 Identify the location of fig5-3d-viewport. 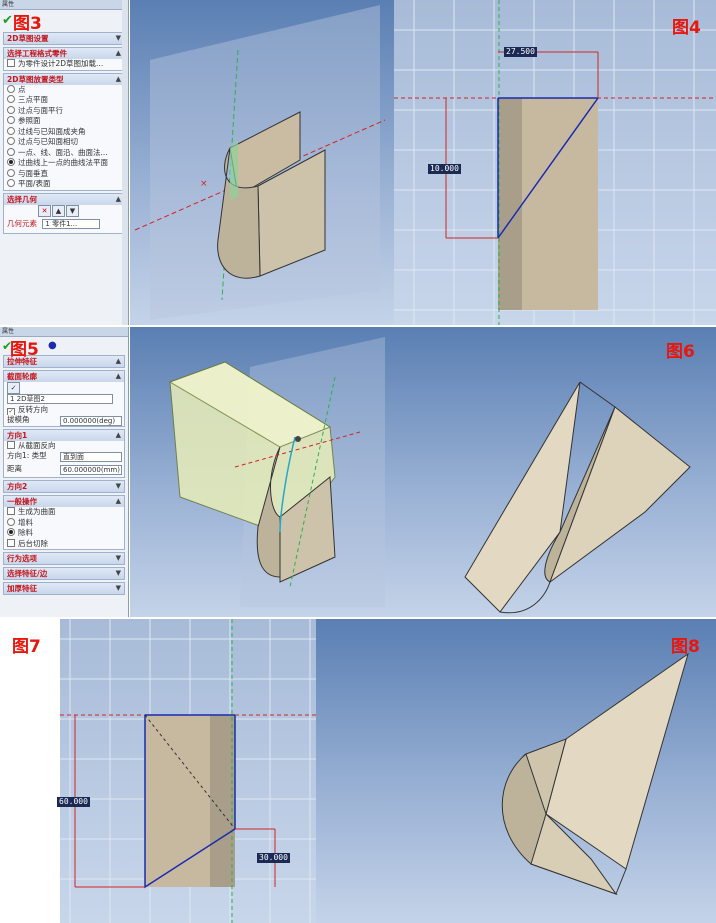
(260, 472).